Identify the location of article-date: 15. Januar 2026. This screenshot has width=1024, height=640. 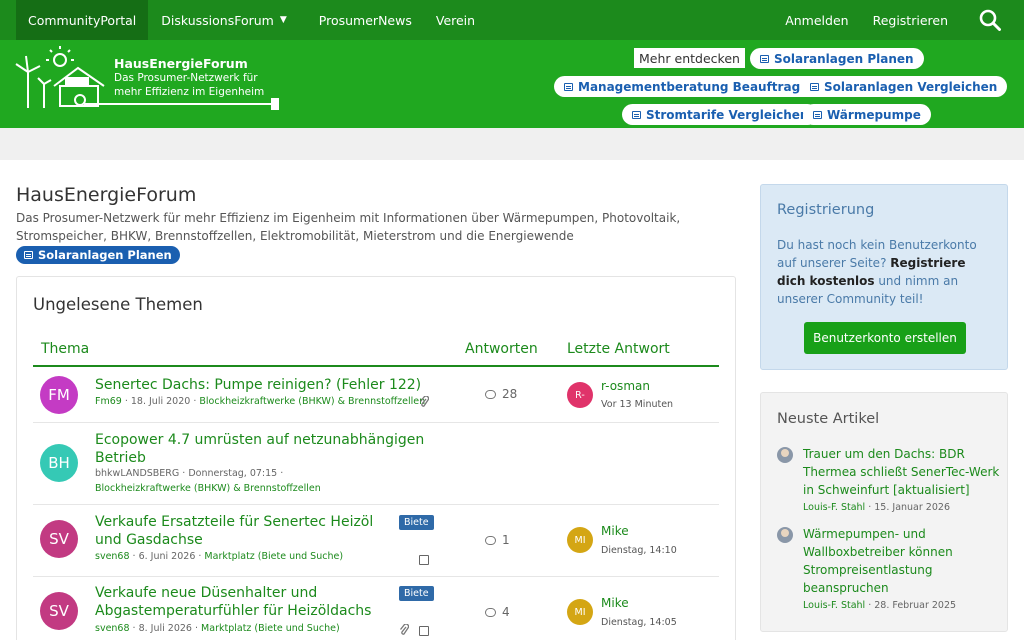
(912, 507).